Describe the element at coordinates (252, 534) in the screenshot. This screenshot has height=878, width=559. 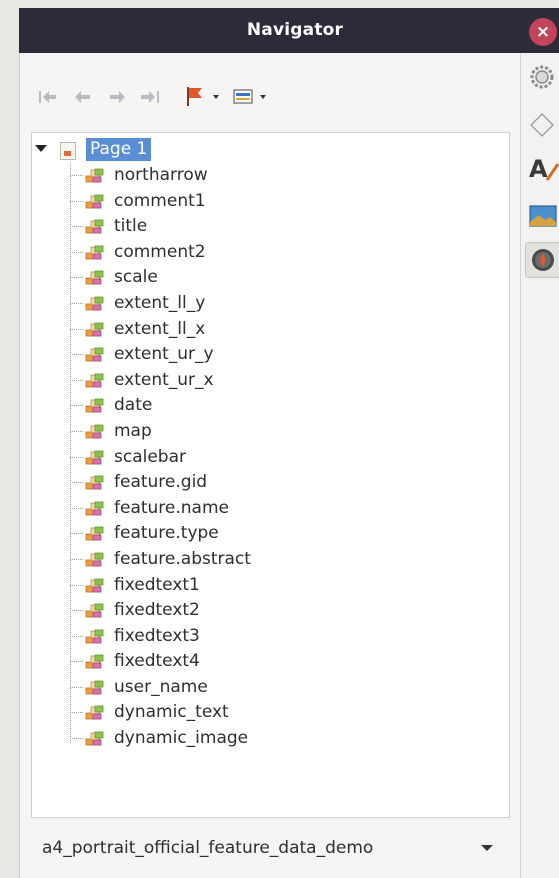
I see `tree-item: feature.type` at that location.